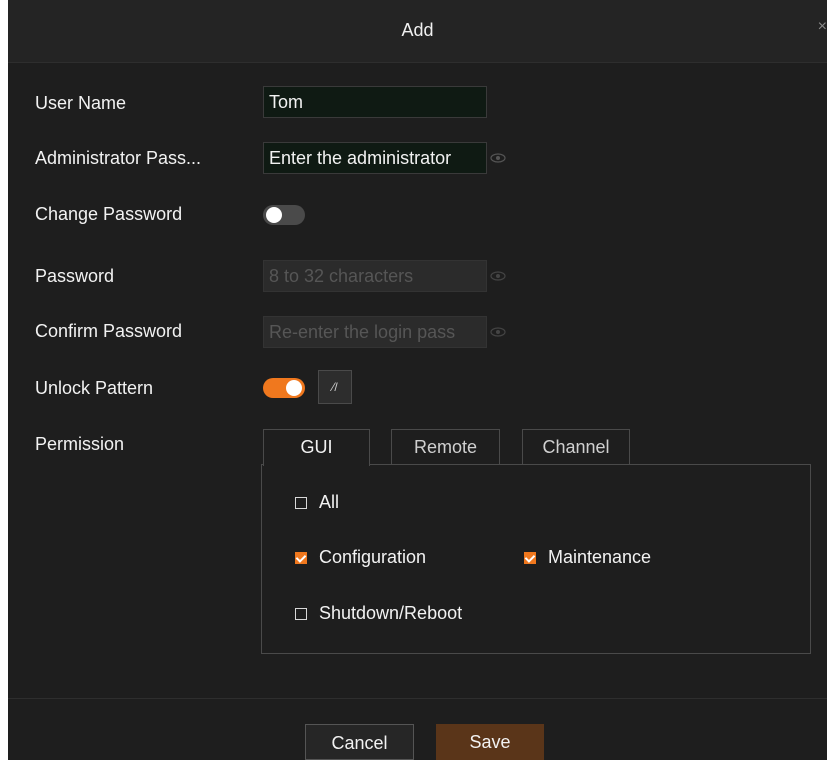 This screenshot has height=761, width=827. I want to click on tab-channel: Channel, so click(576, 447).